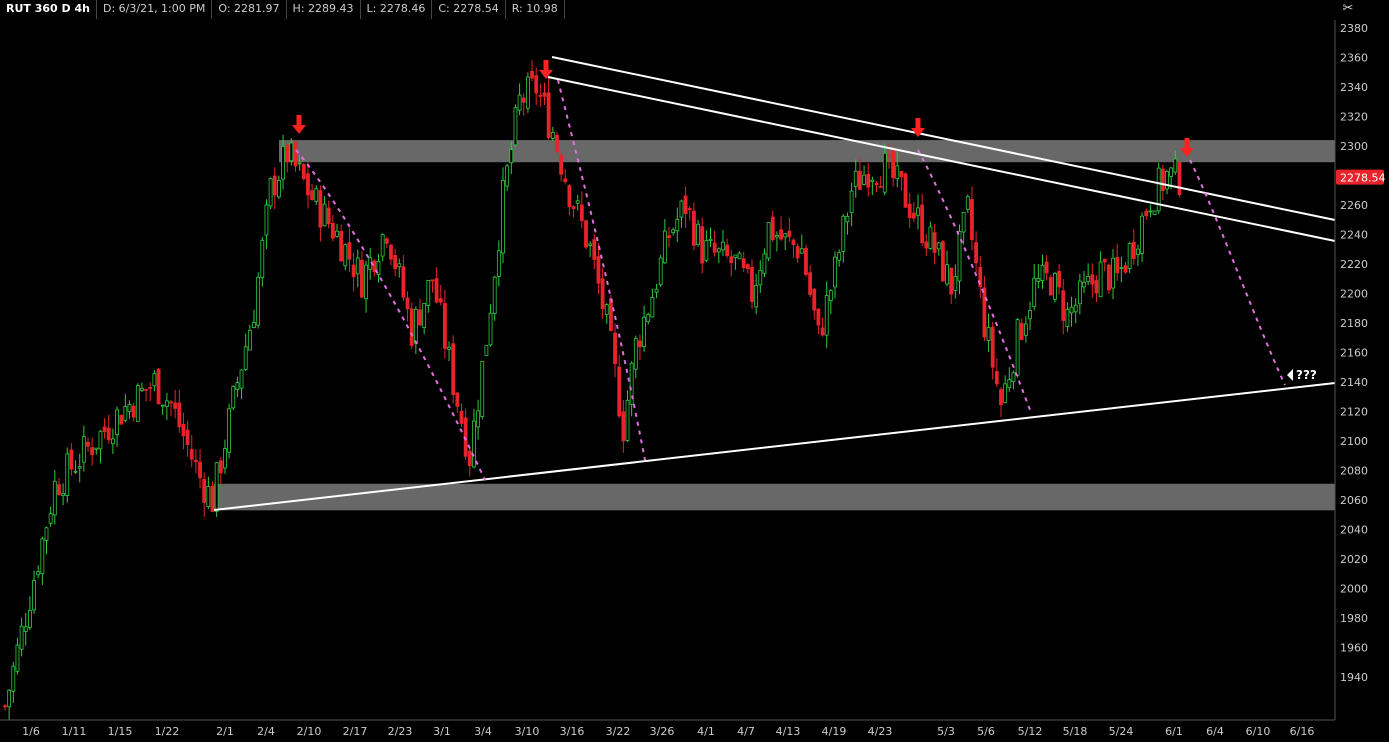 The height and width of the screenshot is (742, 1389). I want to click on y-tick-label: 2060, so click(1354, 500).